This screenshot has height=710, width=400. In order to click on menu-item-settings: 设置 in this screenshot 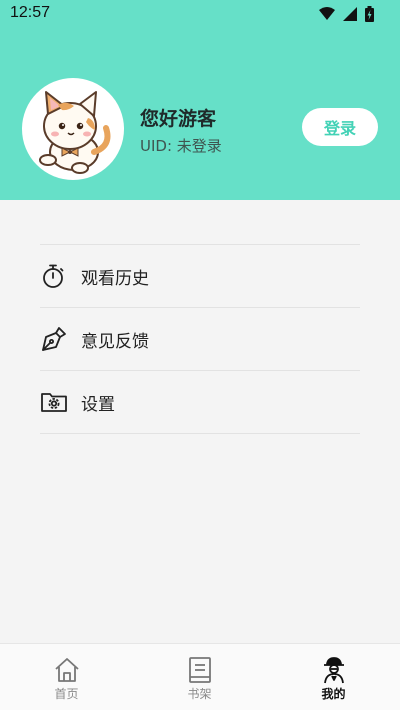, I will do `click(200, 402)`.